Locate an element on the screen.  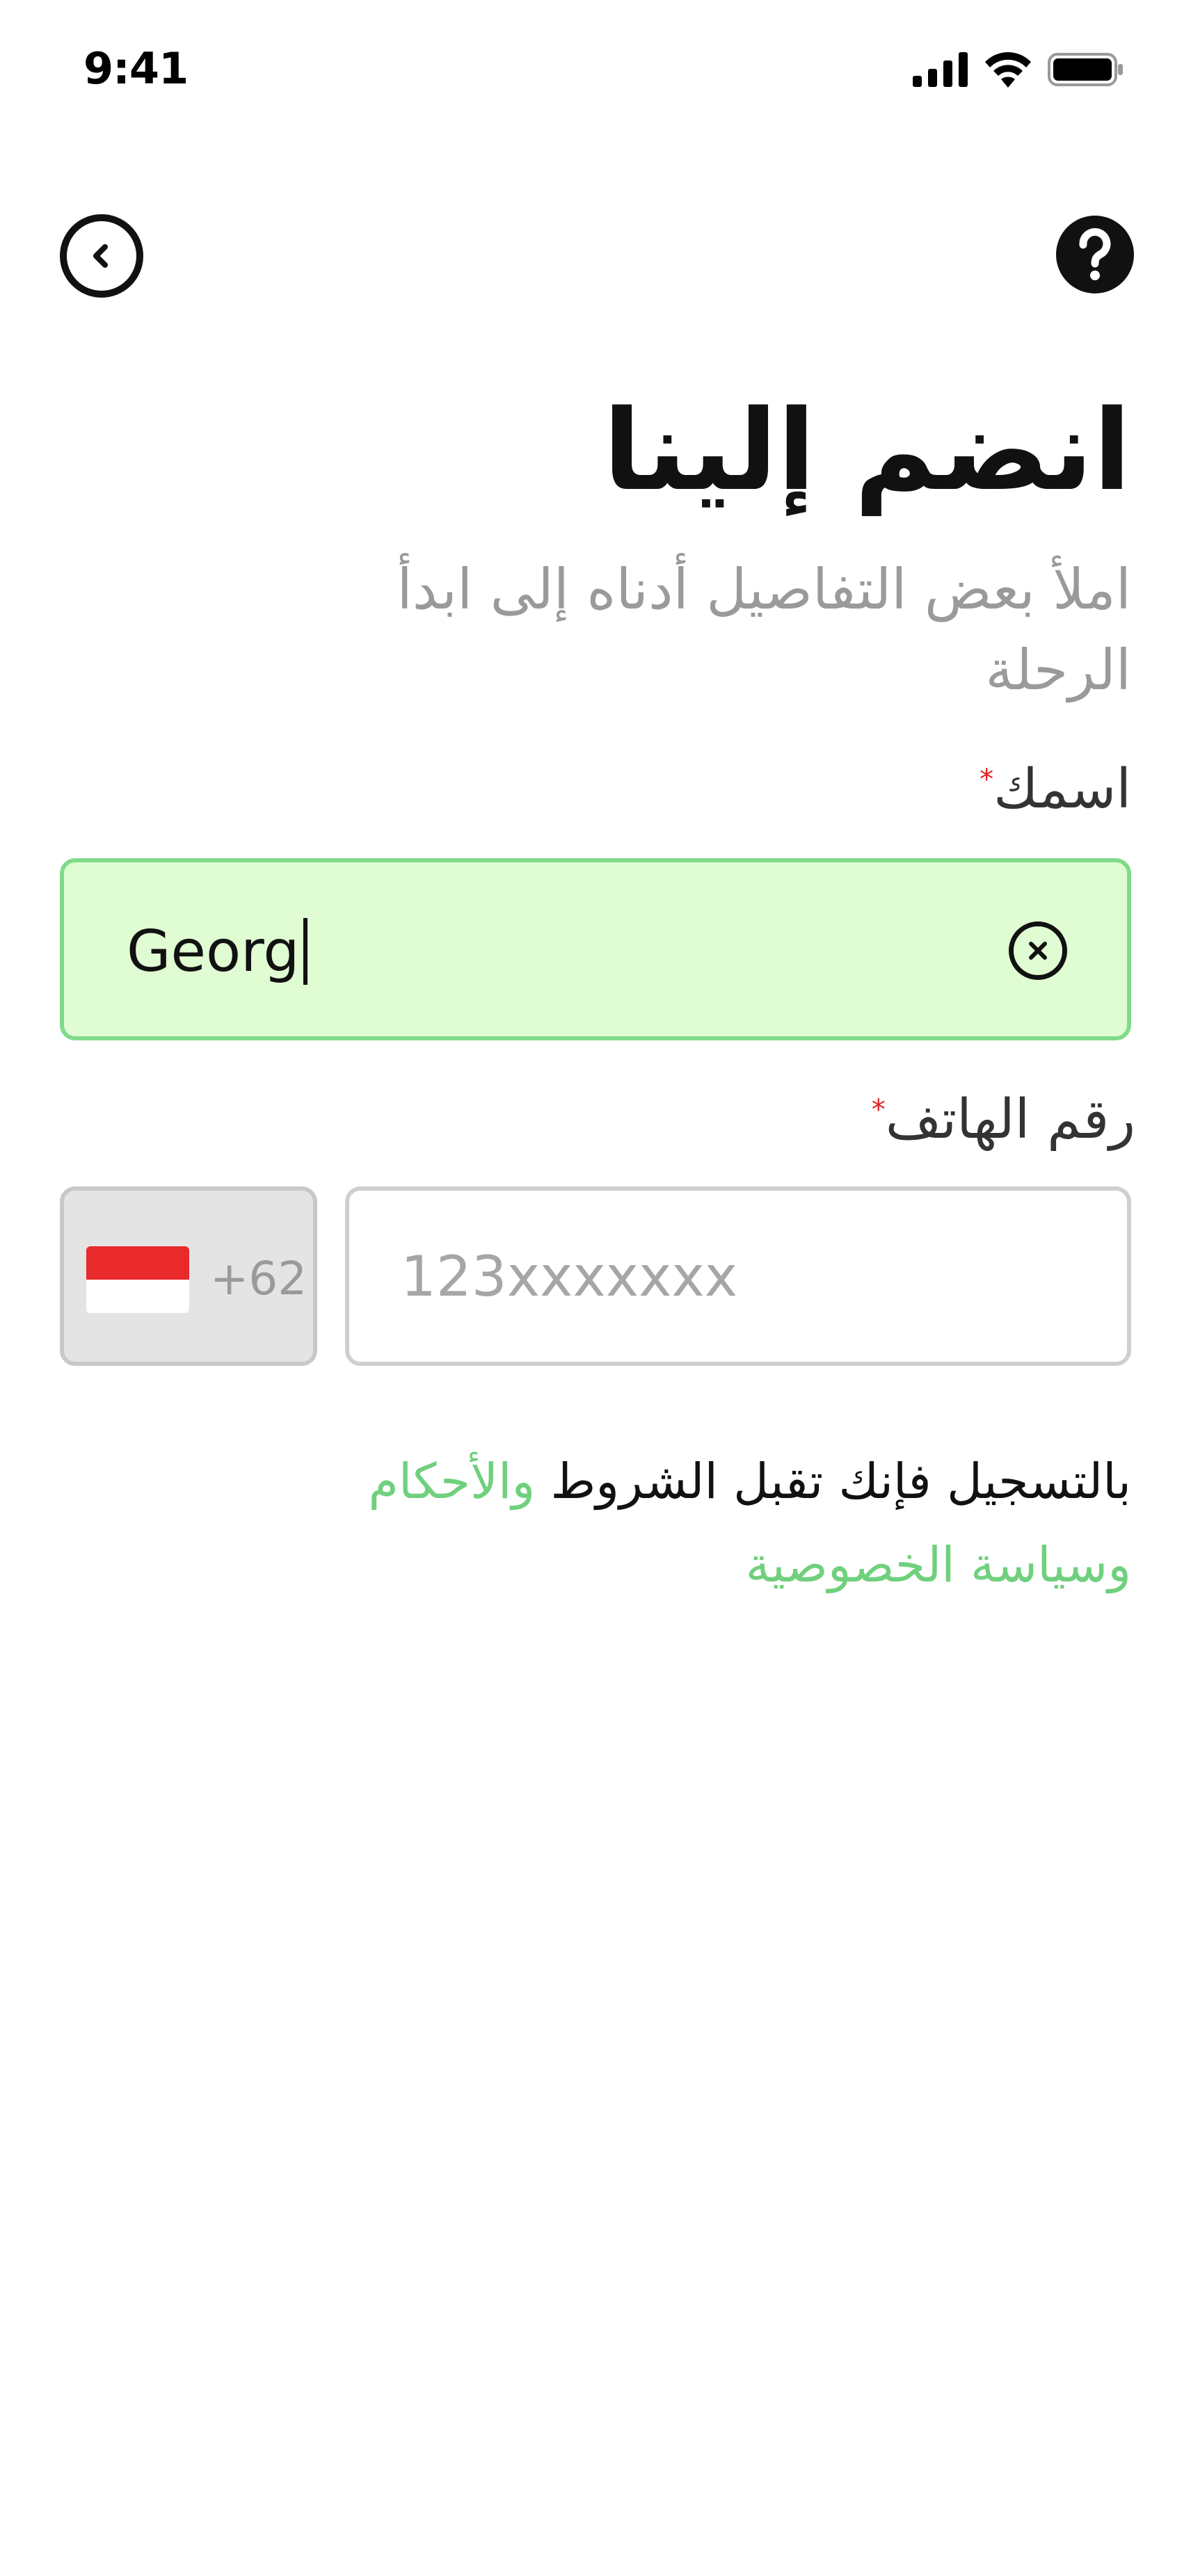
status-bar: 9:41 is located at coordinates (595, 70).